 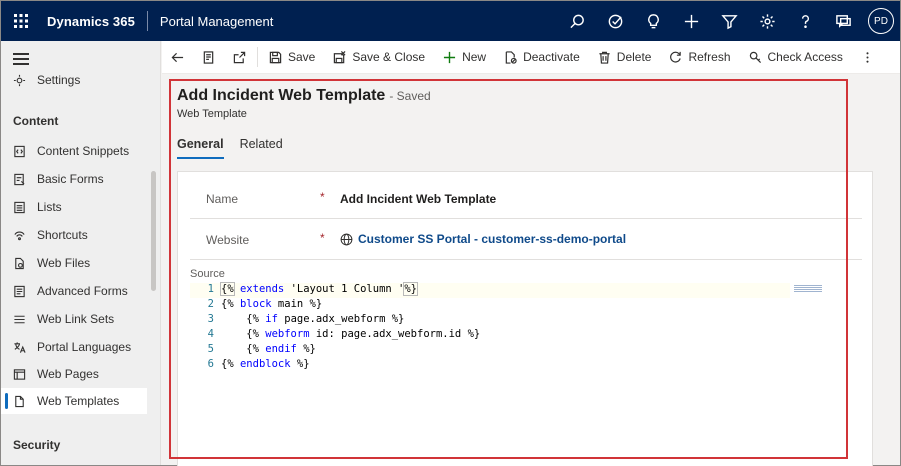 What do you see at coordinates (94, 21) in the screenshot?
I see `brand-name: Dynamics 365` at bounding box center [94, 21].